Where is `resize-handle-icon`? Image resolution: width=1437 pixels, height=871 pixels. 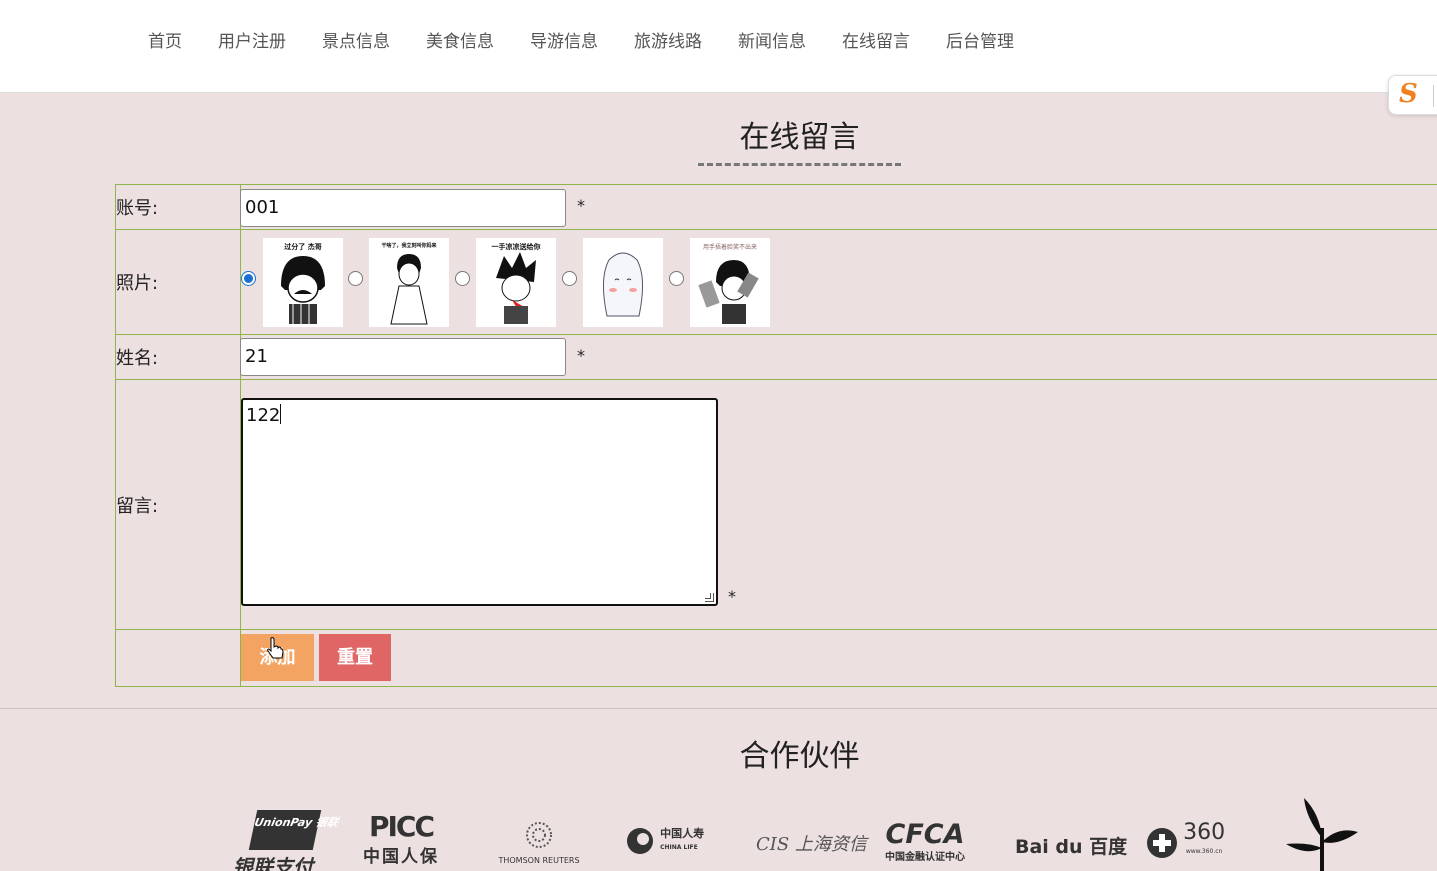
resize-handle-icon is located at coordinates (709, 597).